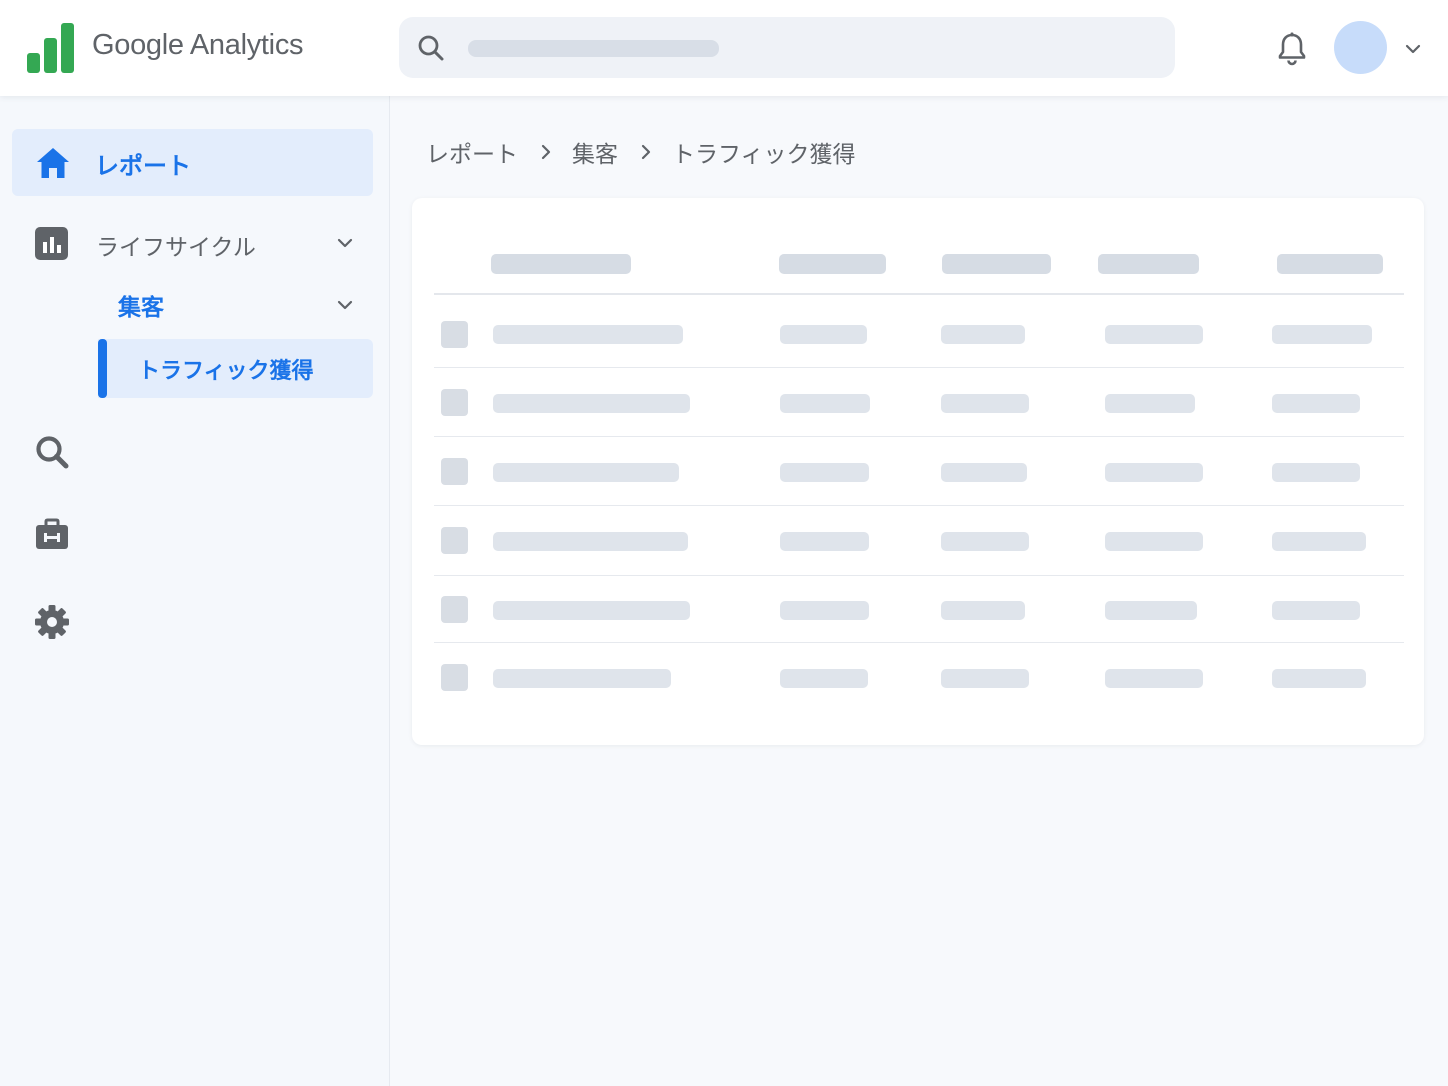 The height and width of the screenshot is (1086, 1448). I want to click on header-divider, so click(919, 294).